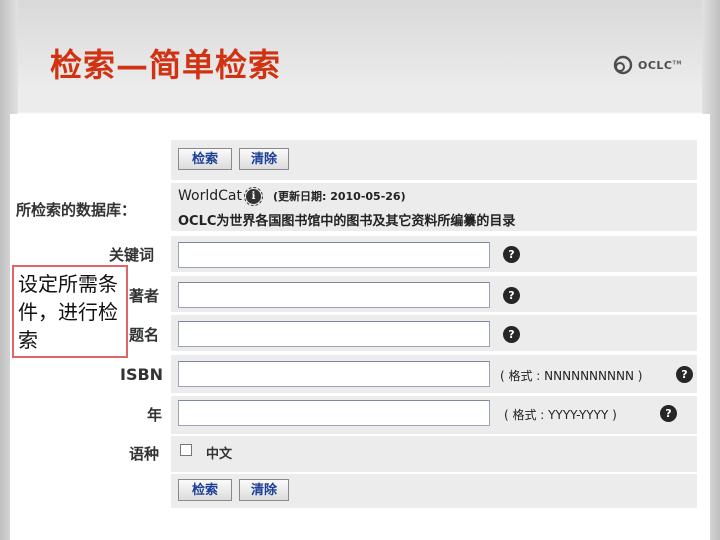 The image size is (720, 540). I want to click on annotation-callout: 设定所需条件，进行检索, so click(70, 311).